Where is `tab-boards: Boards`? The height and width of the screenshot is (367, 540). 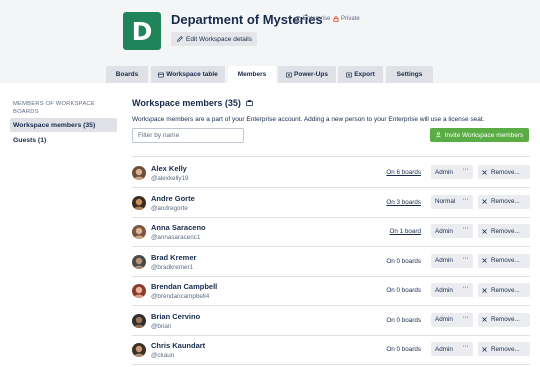
tab-boards: Boards is located at coordinates (127, 74).